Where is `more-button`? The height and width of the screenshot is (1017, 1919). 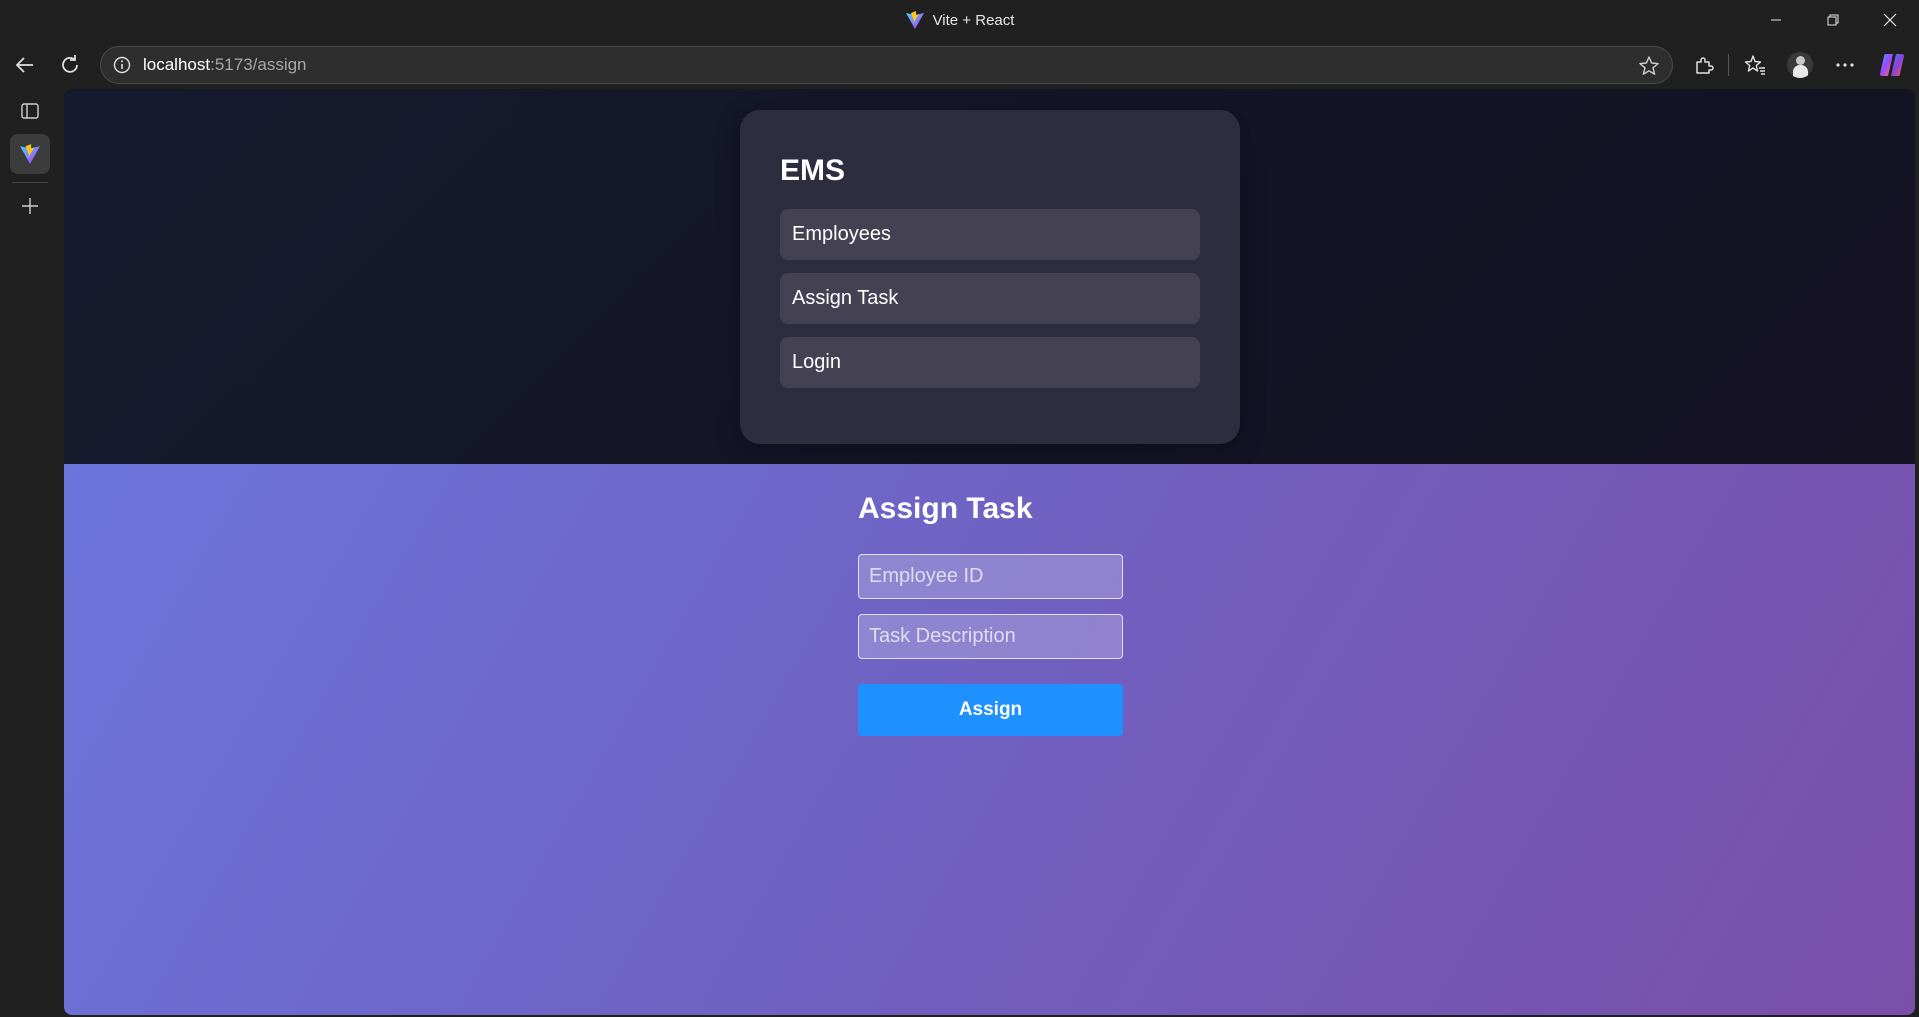
more-button is located at coordinates (1845, 65).